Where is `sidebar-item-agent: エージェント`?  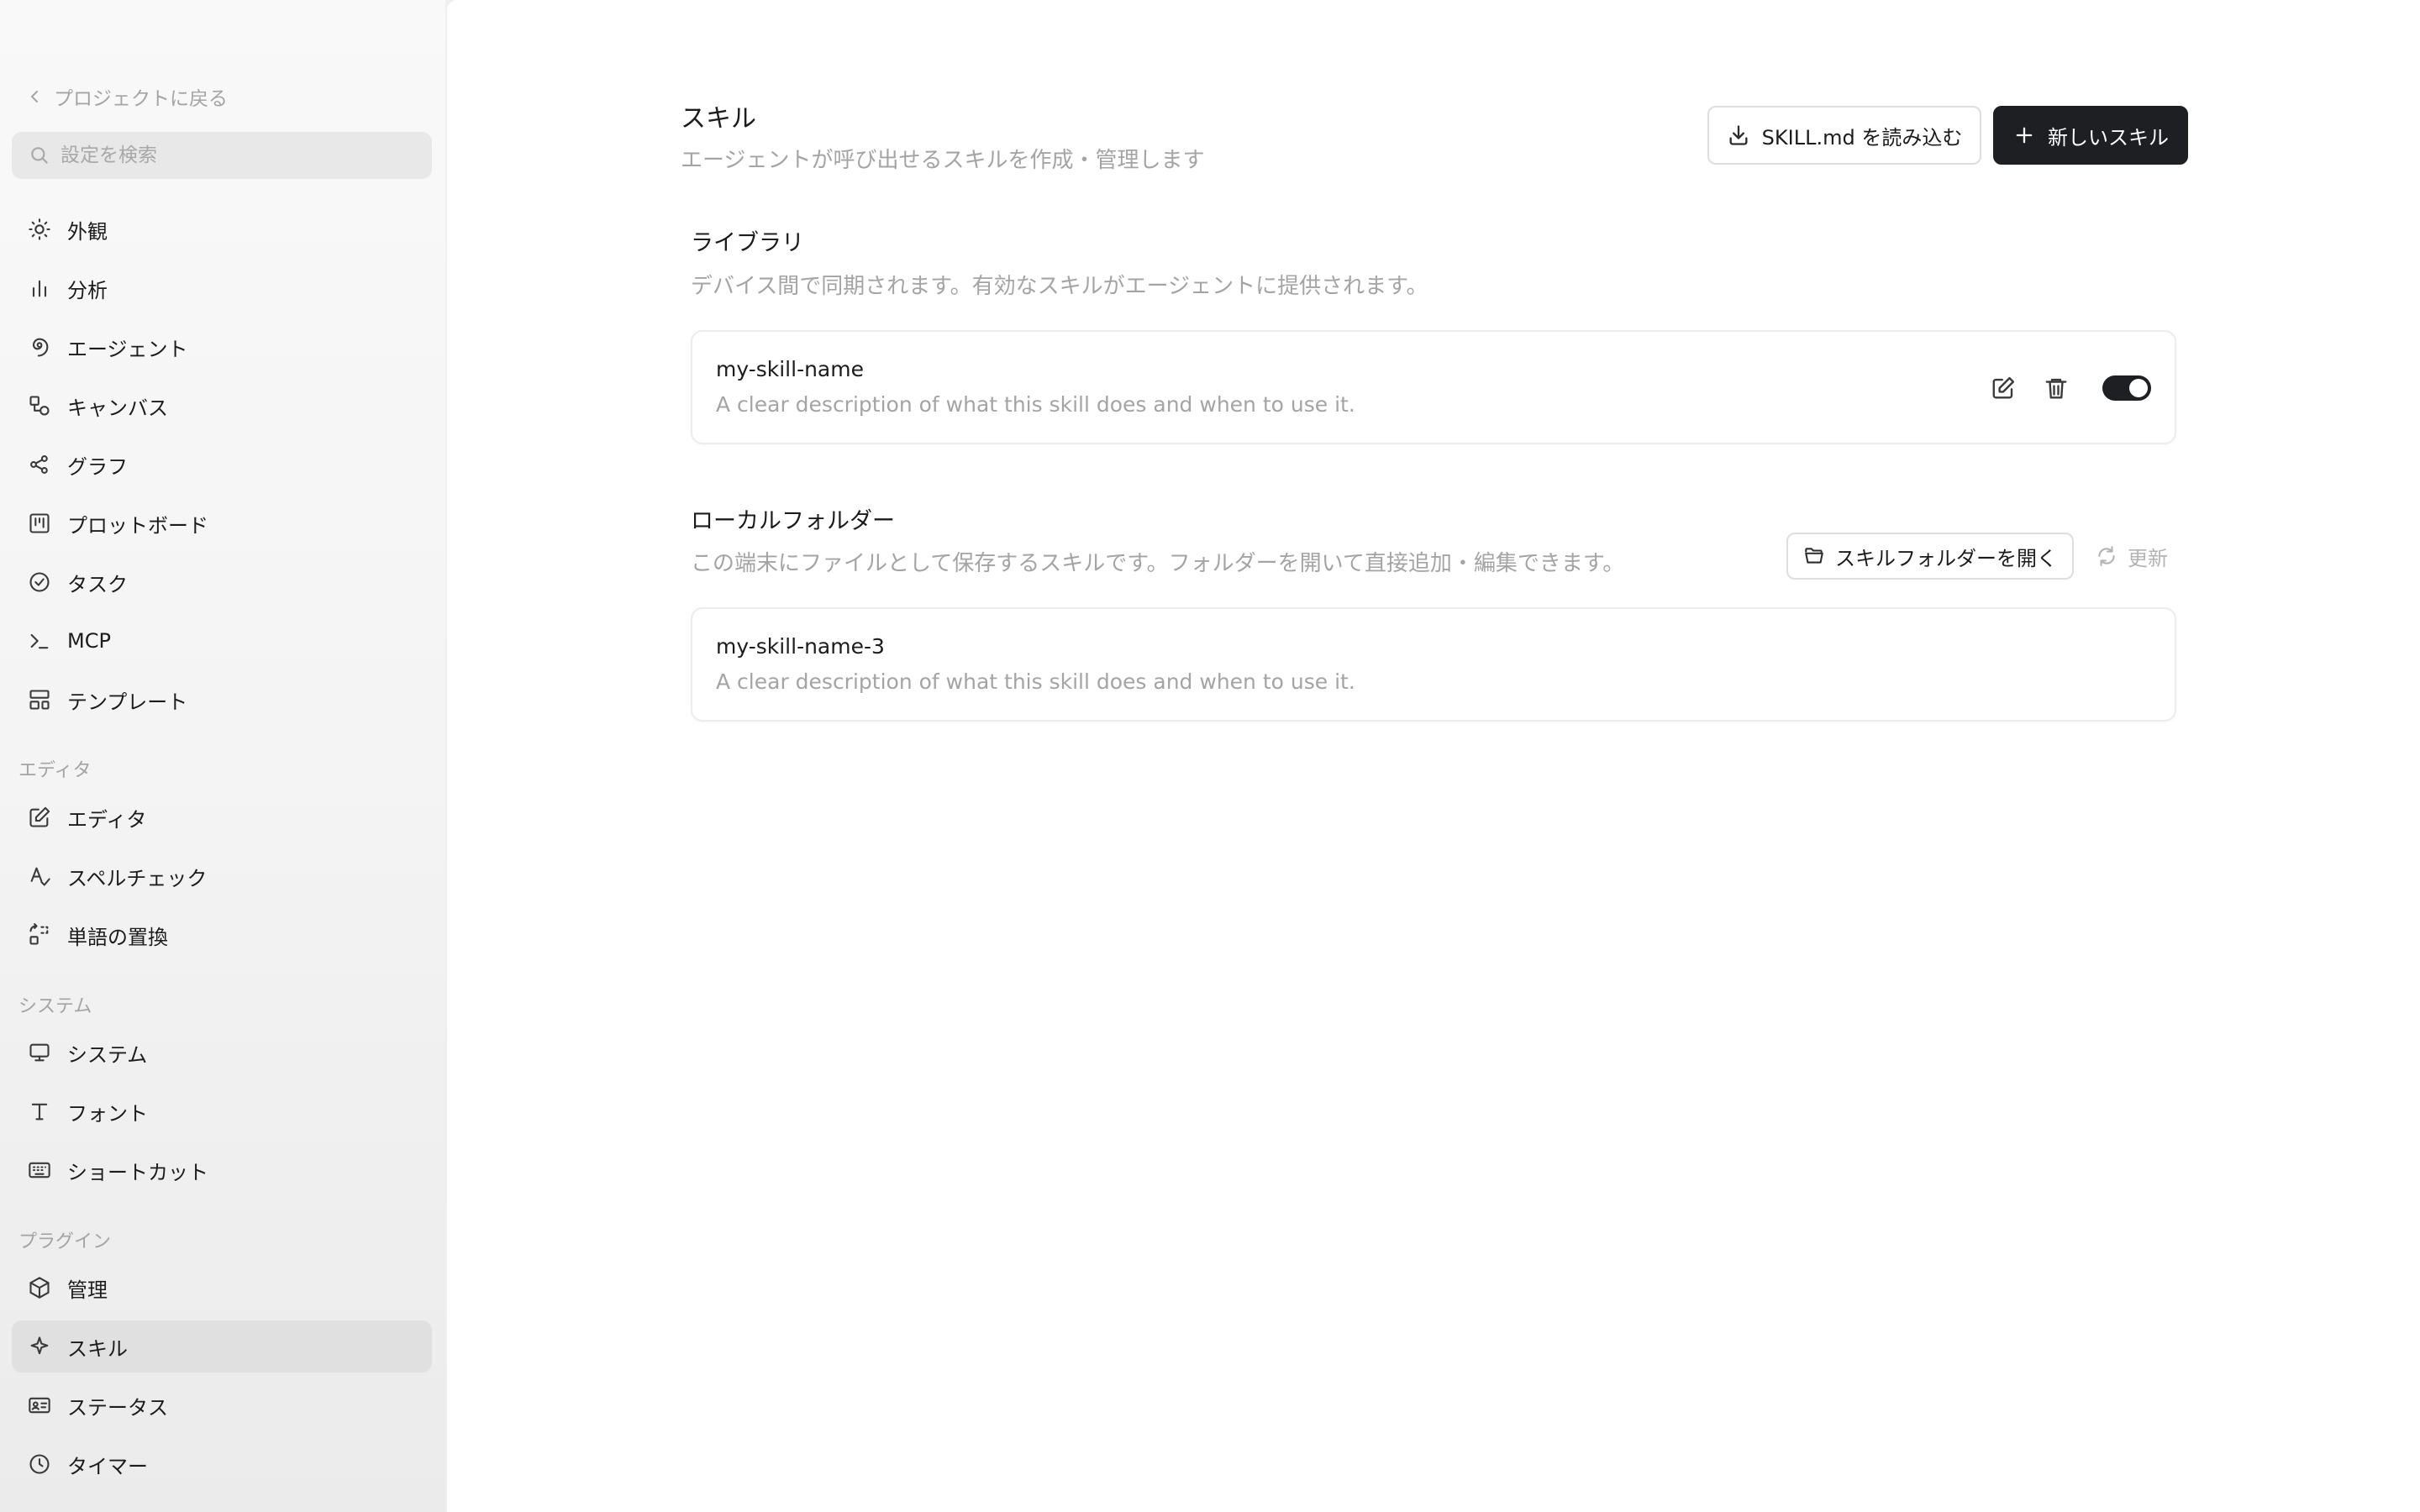
sidebar-item-agent: エージェント is located at coordinates (222, 347).